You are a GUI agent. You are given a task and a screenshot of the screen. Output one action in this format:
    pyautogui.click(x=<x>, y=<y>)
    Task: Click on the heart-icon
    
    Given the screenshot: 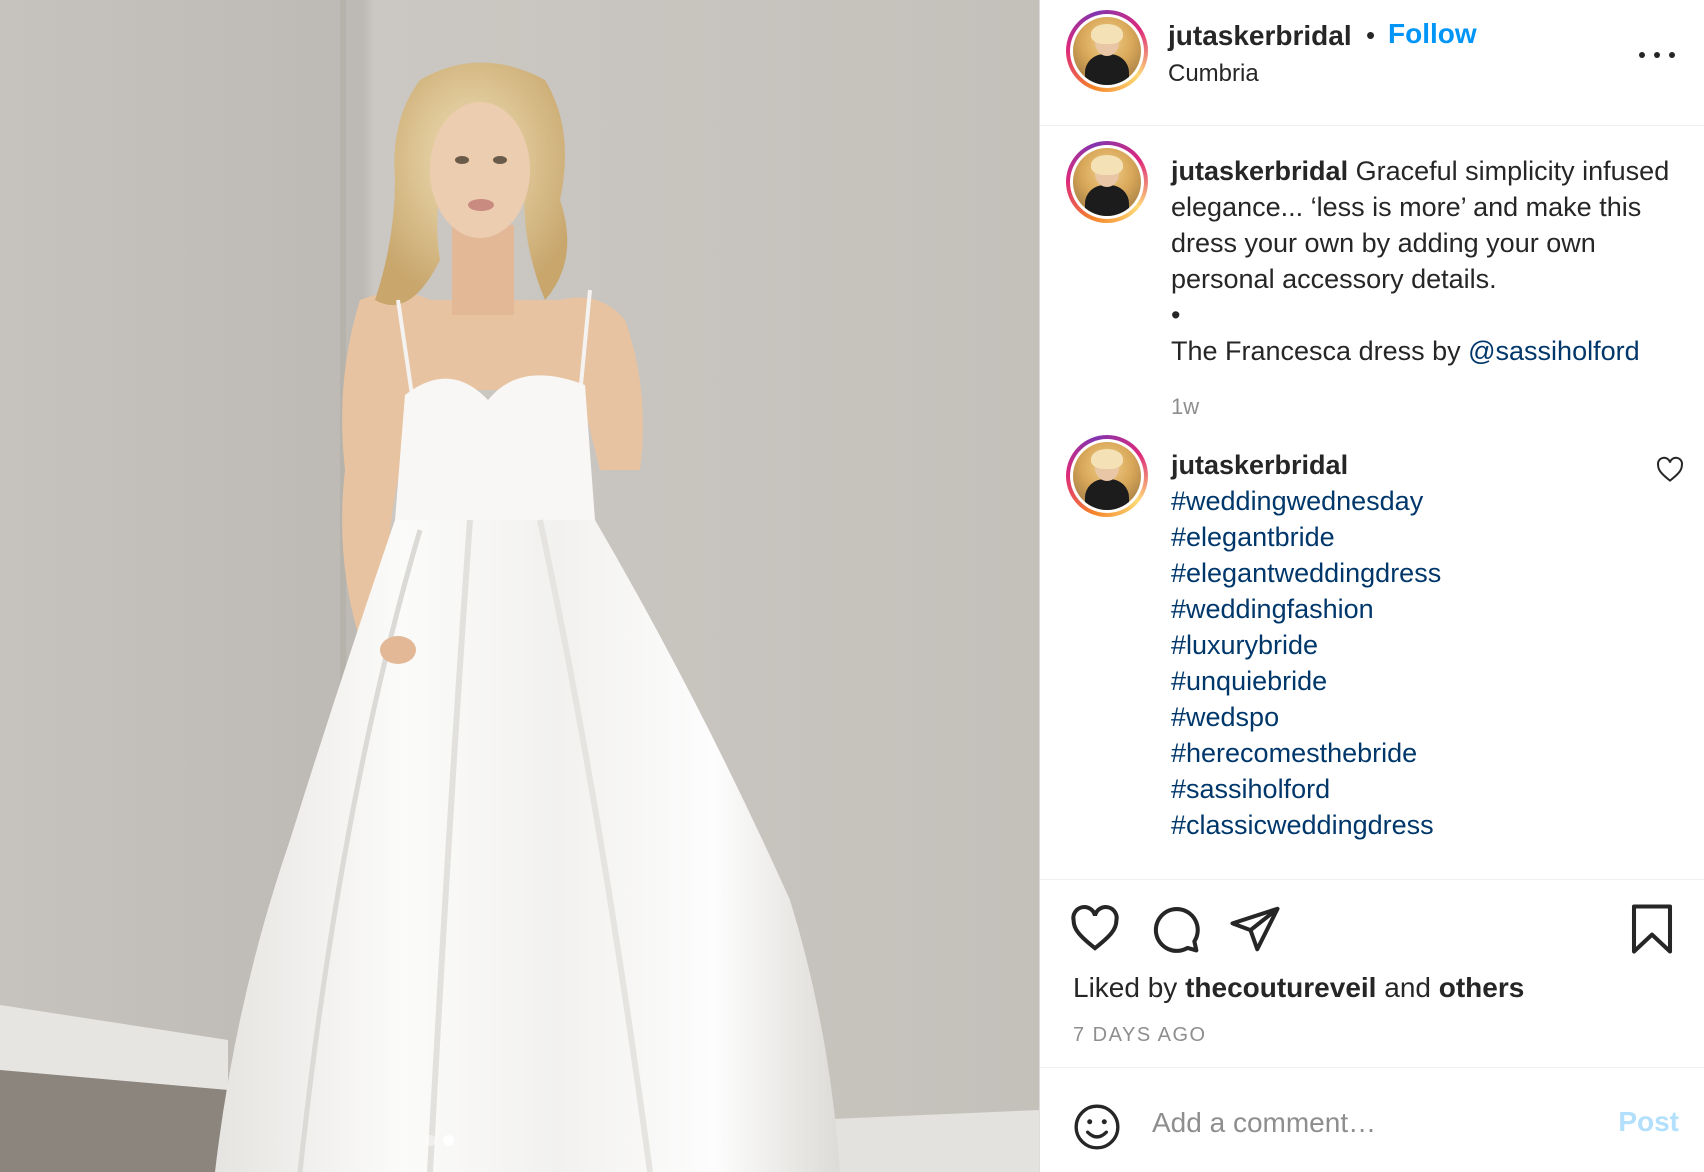 What is the action you would take?
    pyautogui.click(x=1095, y=929)
    